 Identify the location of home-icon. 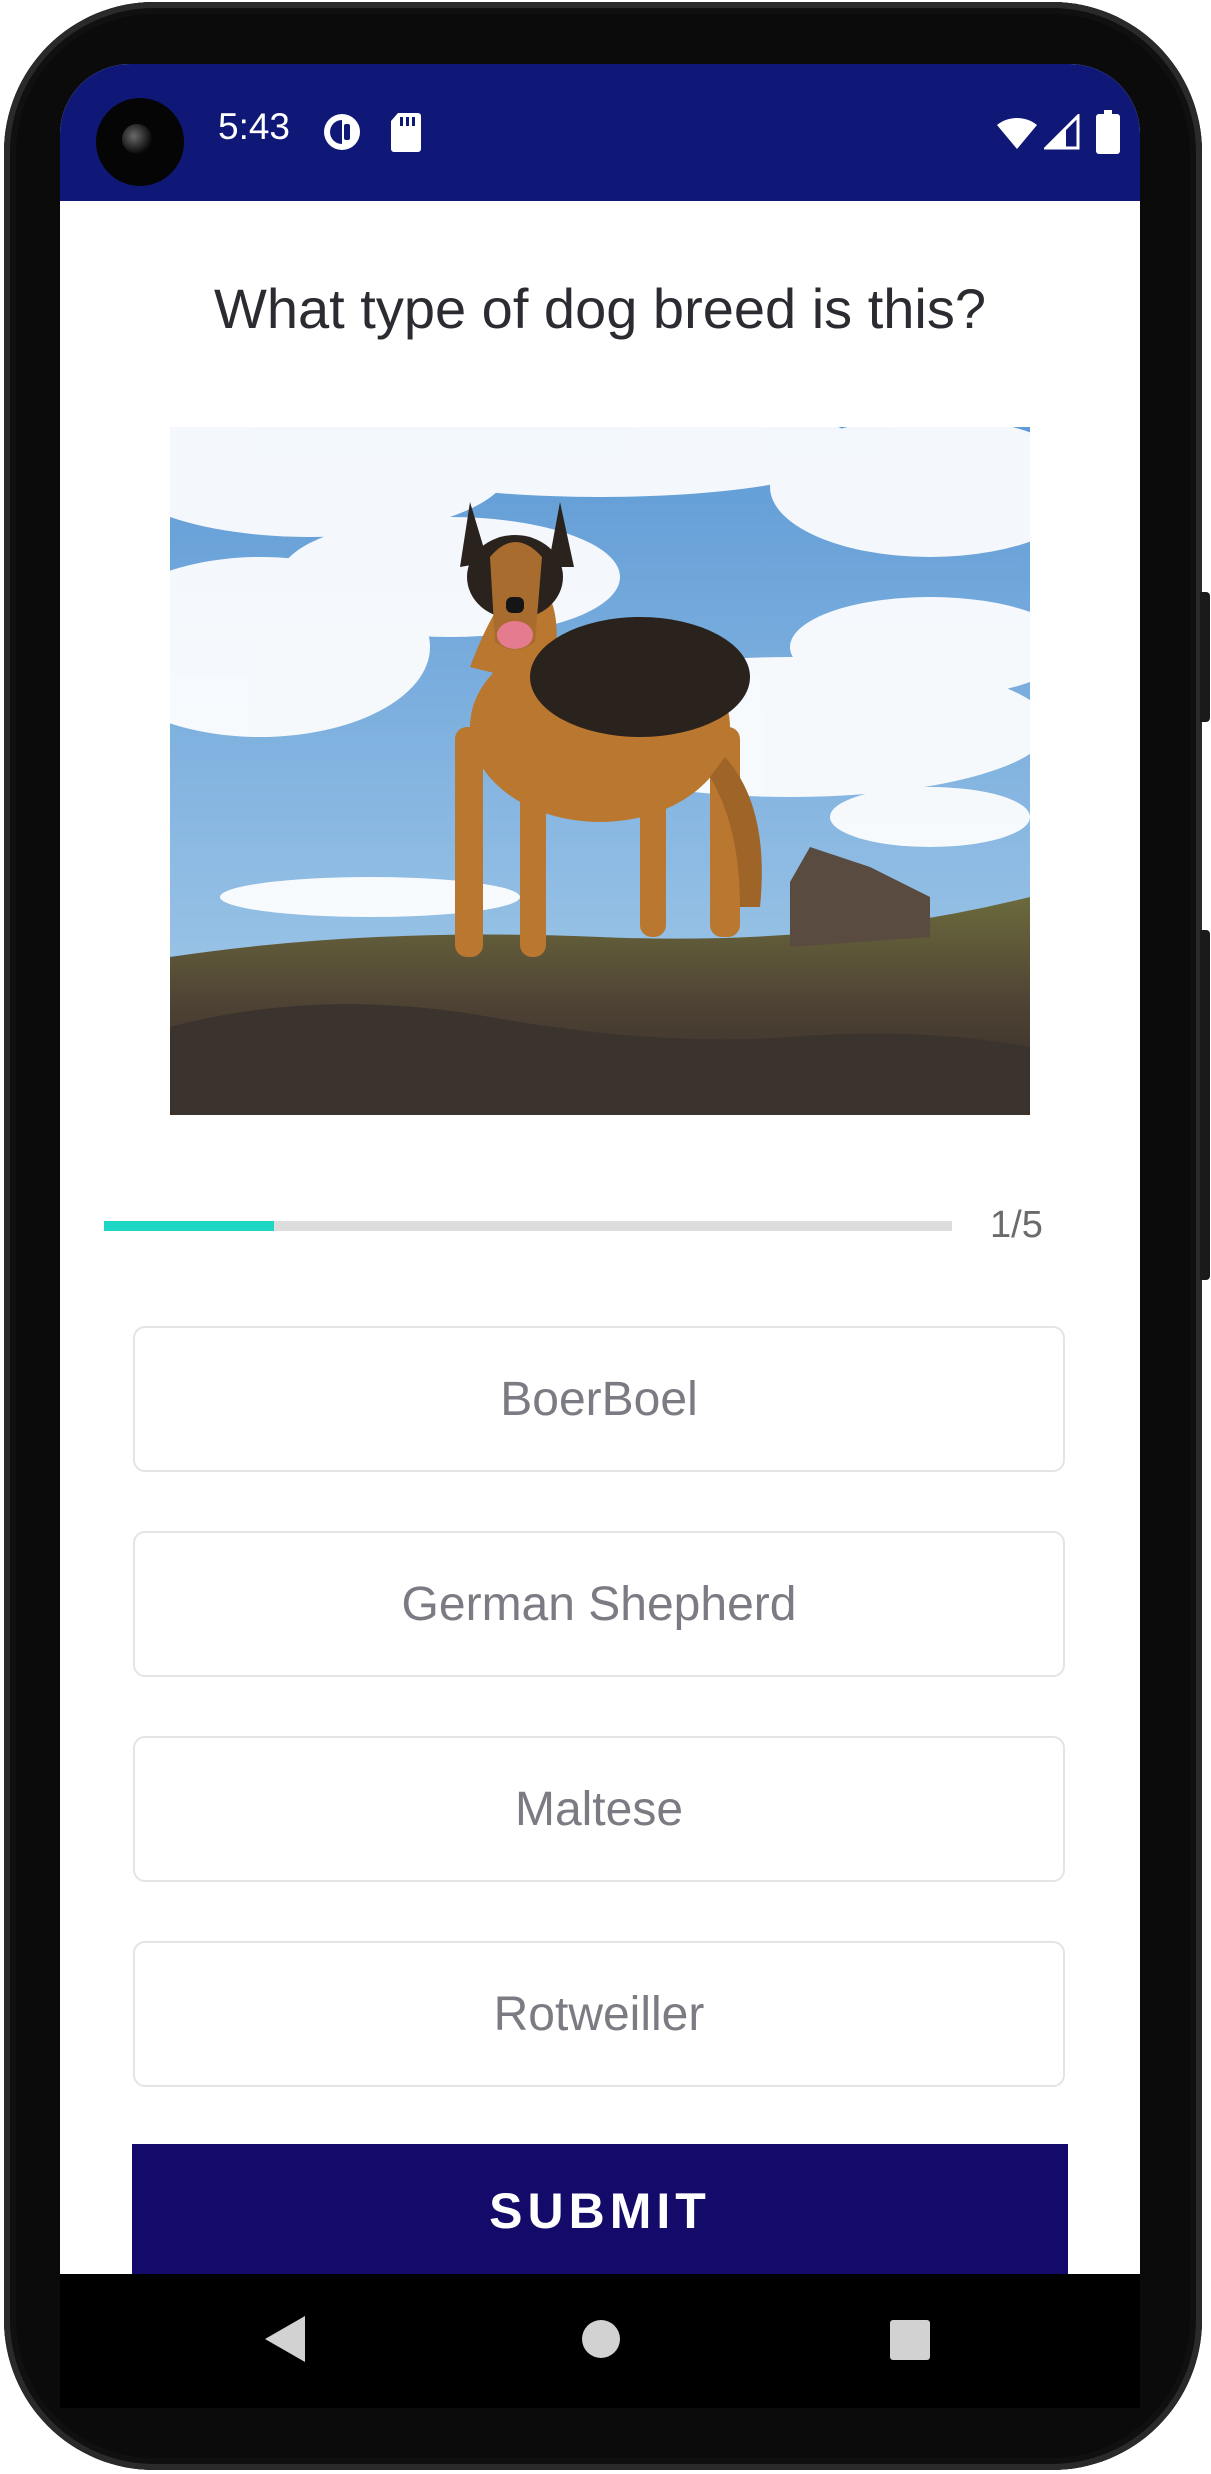
(601, 2339).